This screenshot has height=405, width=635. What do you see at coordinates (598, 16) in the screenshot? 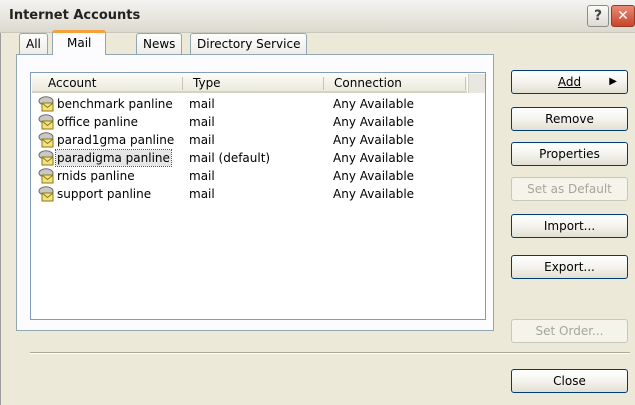
I see `help-button: ?` at bounding box center [598, 16].